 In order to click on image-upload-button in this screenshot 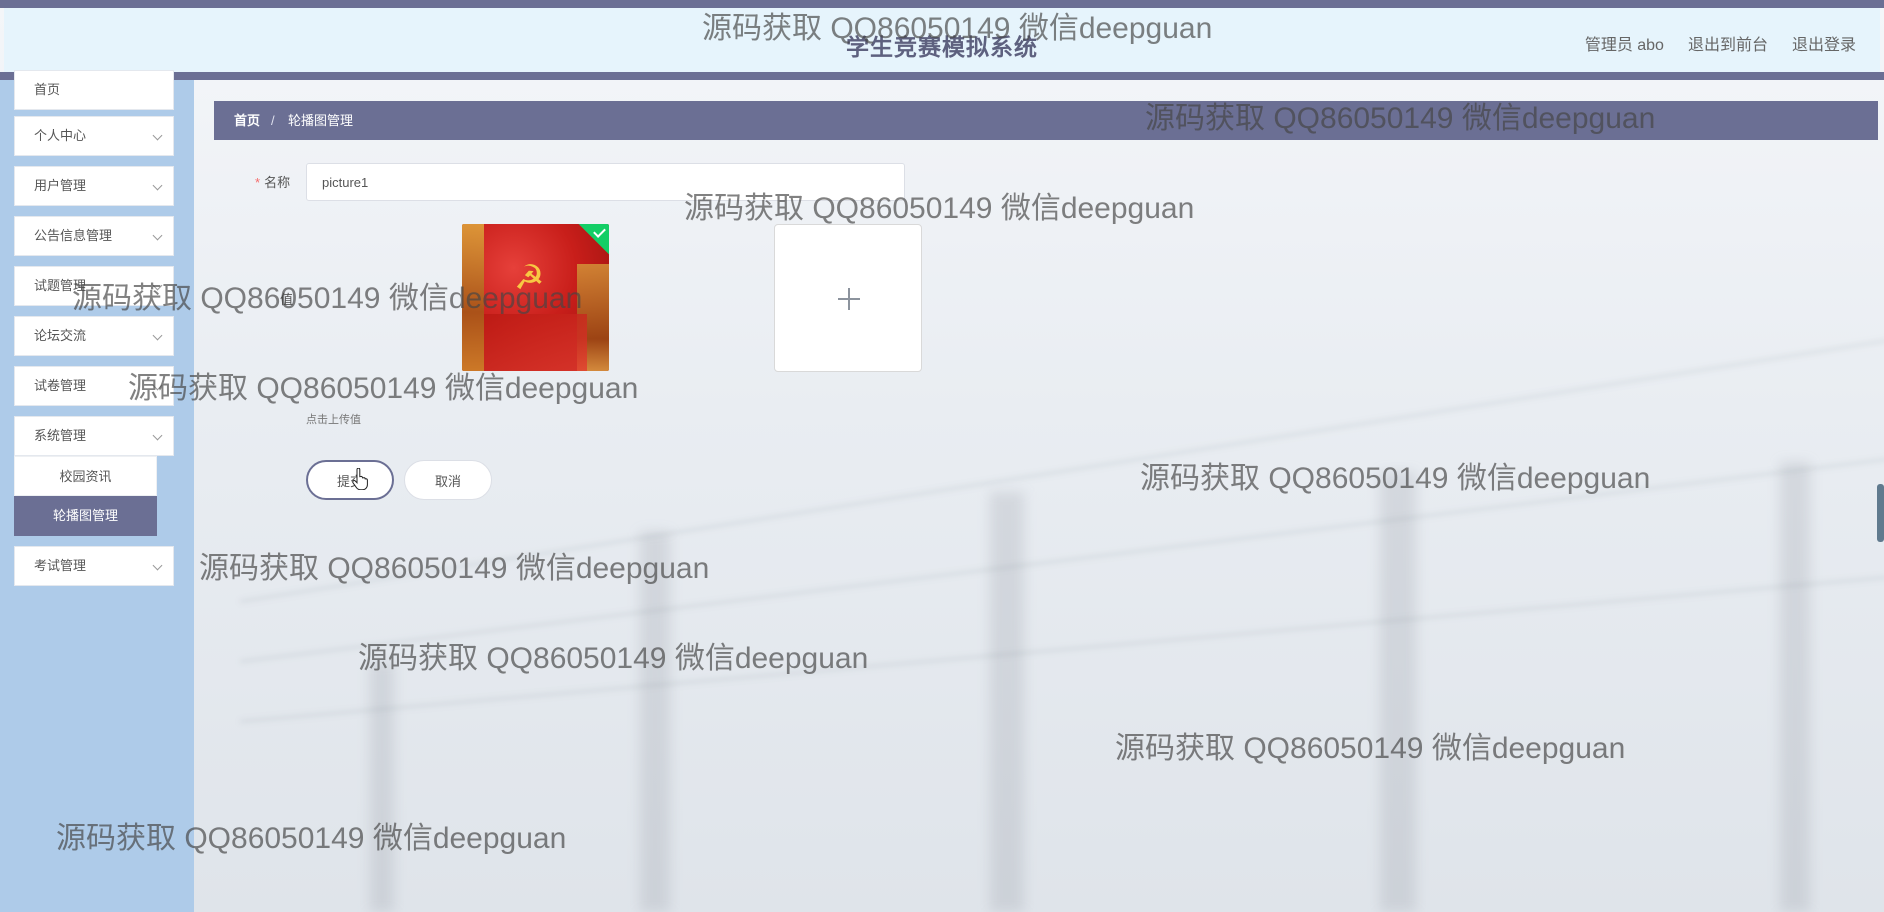, I will do `click(848, 298)`.